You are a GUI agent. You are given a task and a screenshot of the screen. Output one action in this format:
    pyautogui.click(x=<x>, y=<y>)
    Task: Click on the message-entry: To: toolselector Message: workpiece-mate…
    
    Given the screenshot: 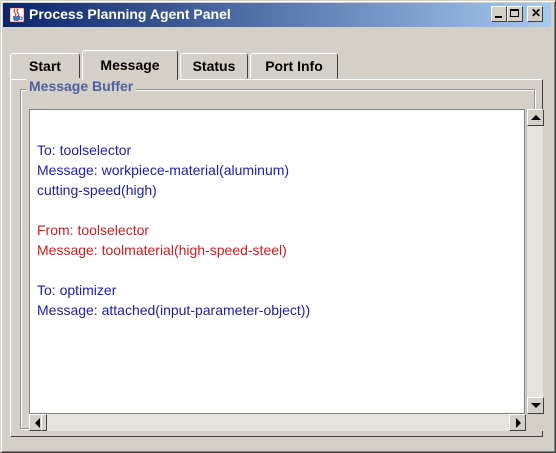 What is the action you would take?
    pyautogui.click(x=267, y=170)
    